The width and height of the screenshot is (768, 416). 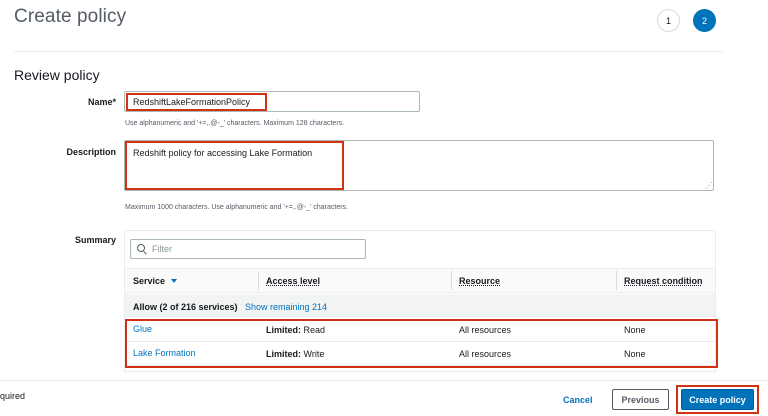 What do you see at coordinates (95, 240) in the screenshot?
I see `summary-label: Summary` at bounding box center [95, 240].